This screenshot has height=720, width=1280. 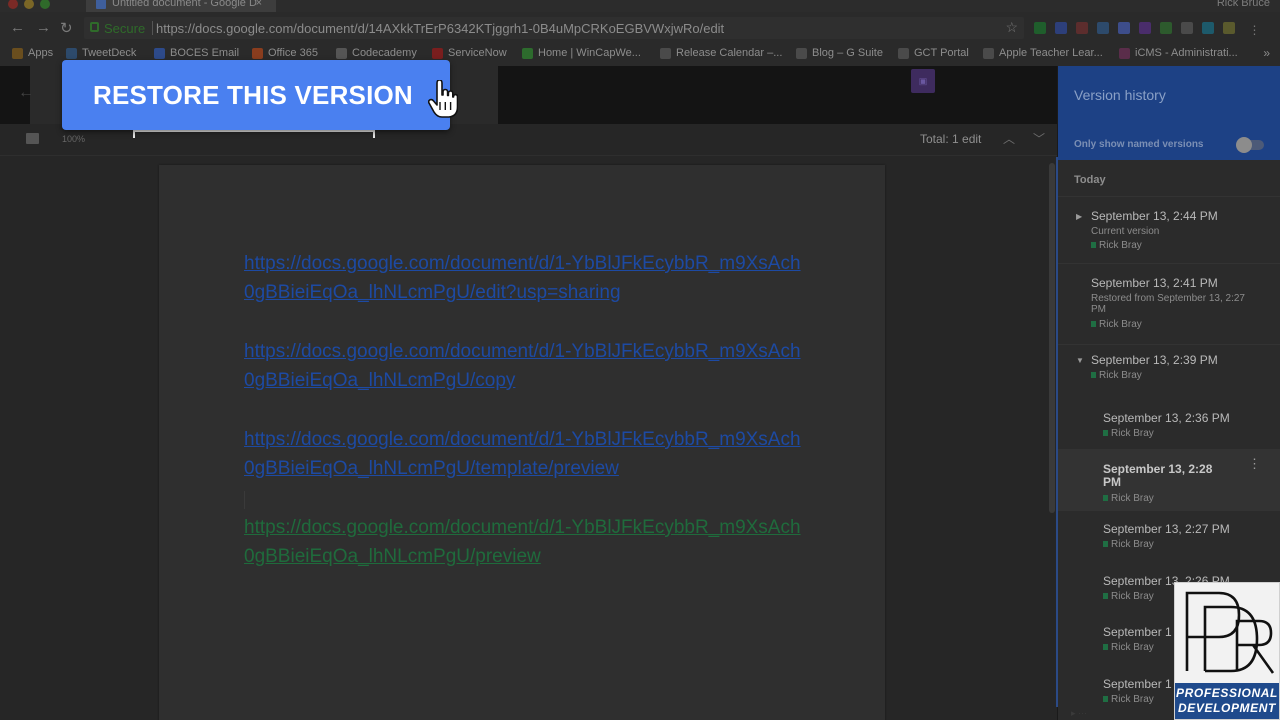 What do you see at coordinates (951, 139) in the screenshot?
I see `total-edits: Total: 1 edit` at bounding box center [951, 139].